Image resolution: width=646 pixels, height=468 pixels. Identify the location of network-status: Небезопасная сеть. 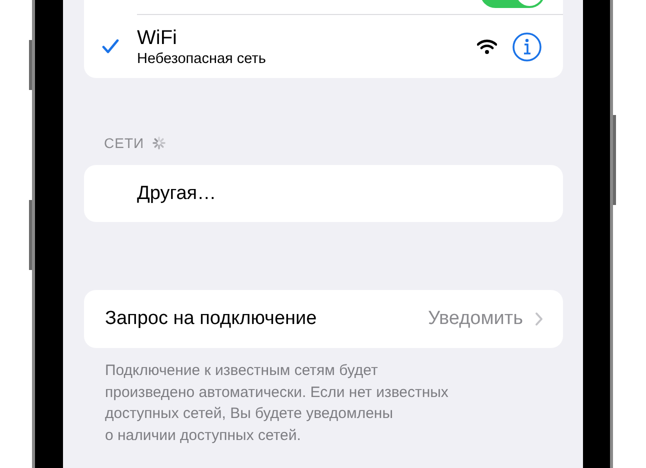
(201, 59).